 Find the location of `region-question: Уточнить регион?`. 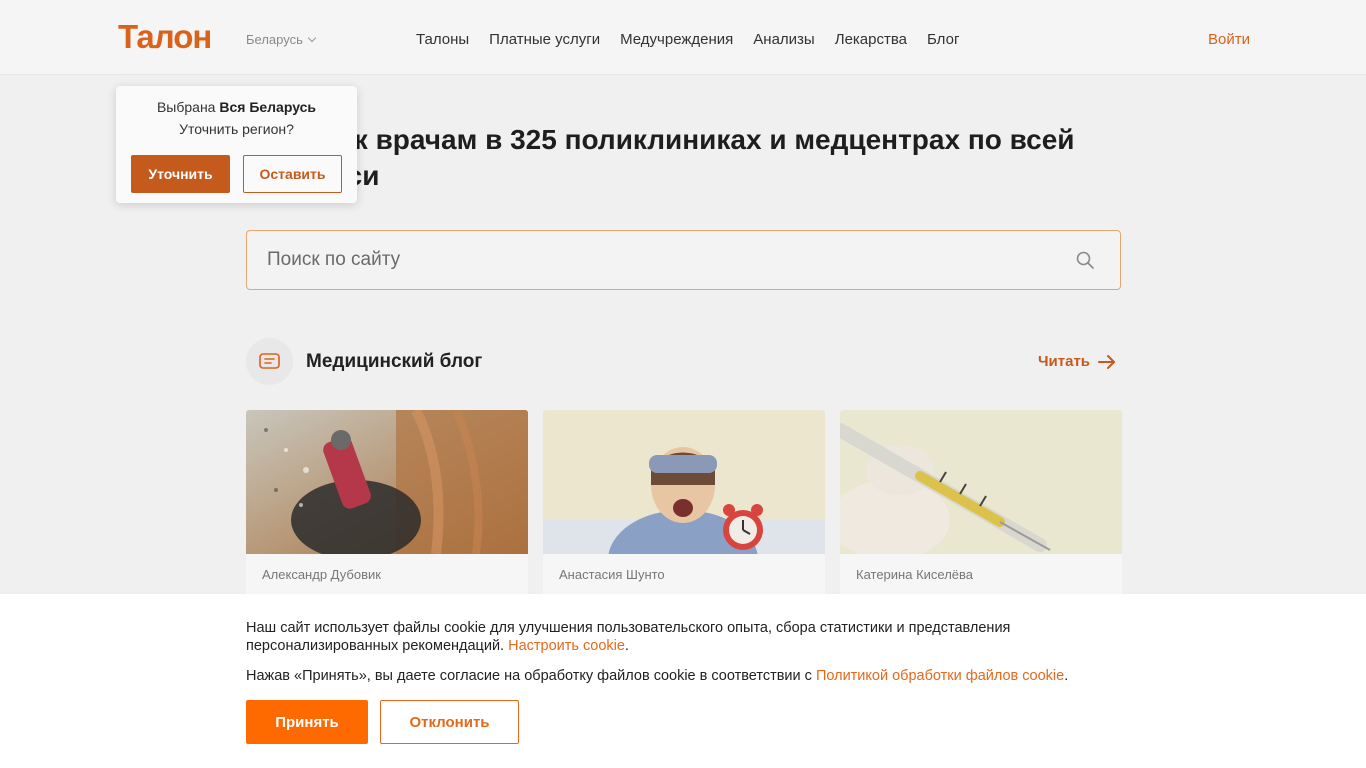

region-question: Уточнить регион? is located at coordinates (236, 129).